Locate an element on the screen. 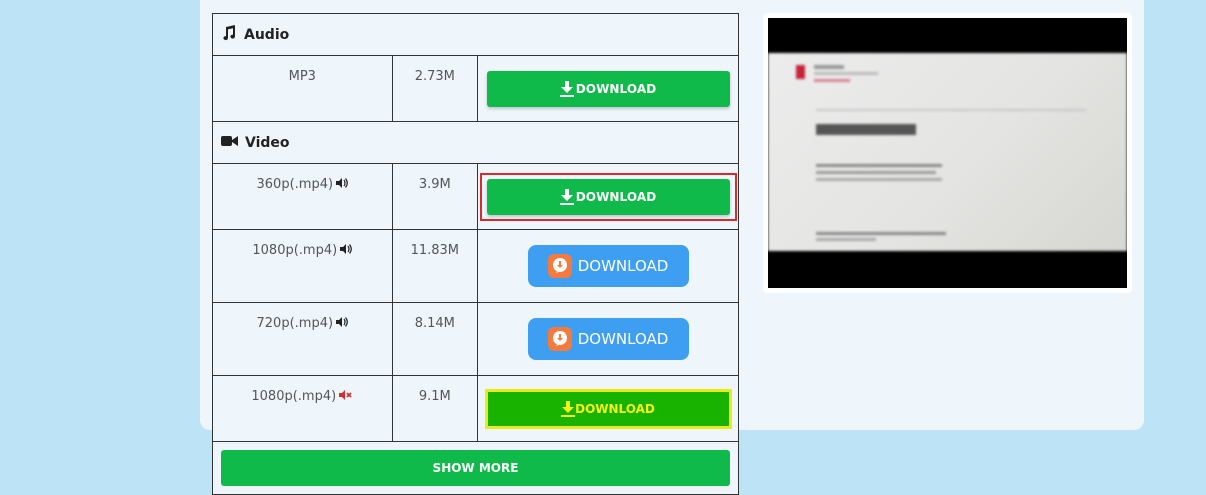 The image size is (1206, 495). table-row: MP3 2.73M DOWNLOAD is located at coordinates (475, 88).